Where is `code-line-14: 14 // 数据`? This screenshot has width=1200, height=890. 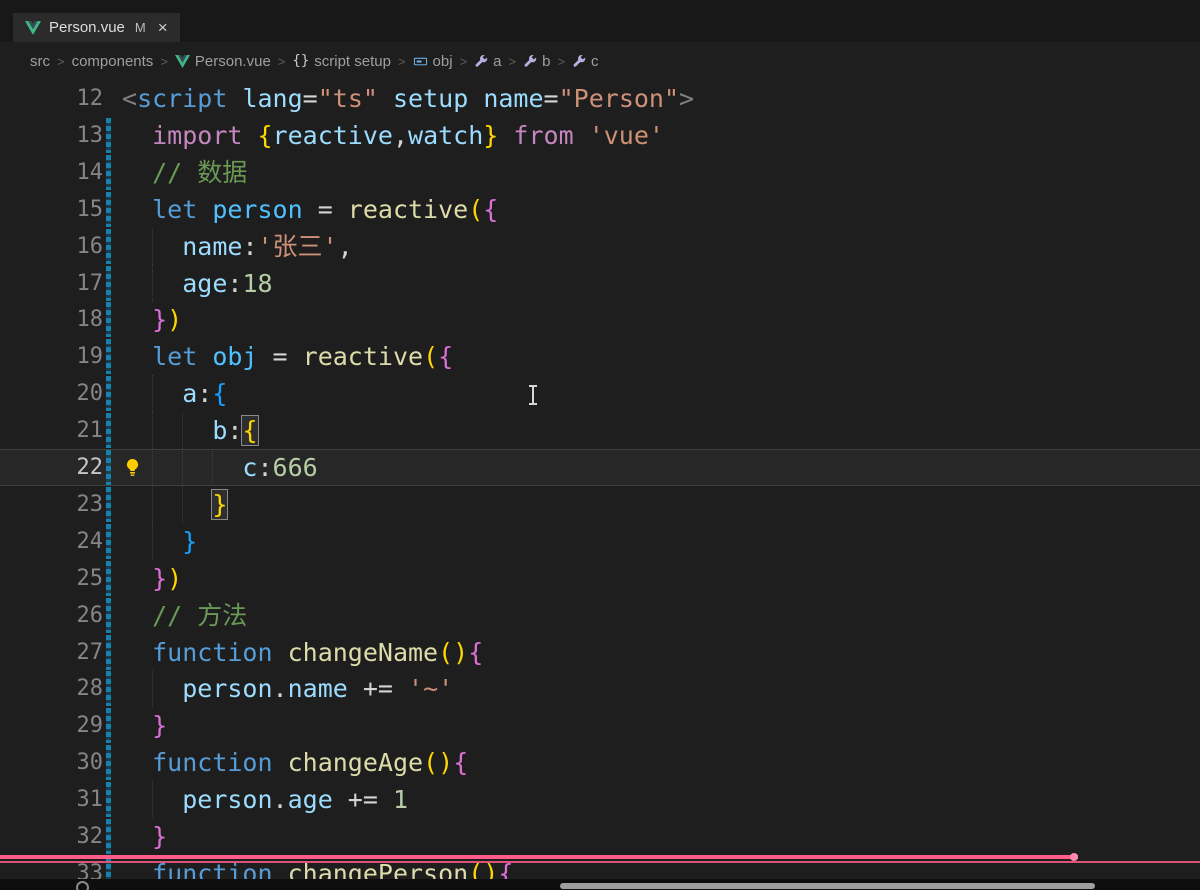
code-line-14: 14 // 数据 is located at coordinates (600, 172).